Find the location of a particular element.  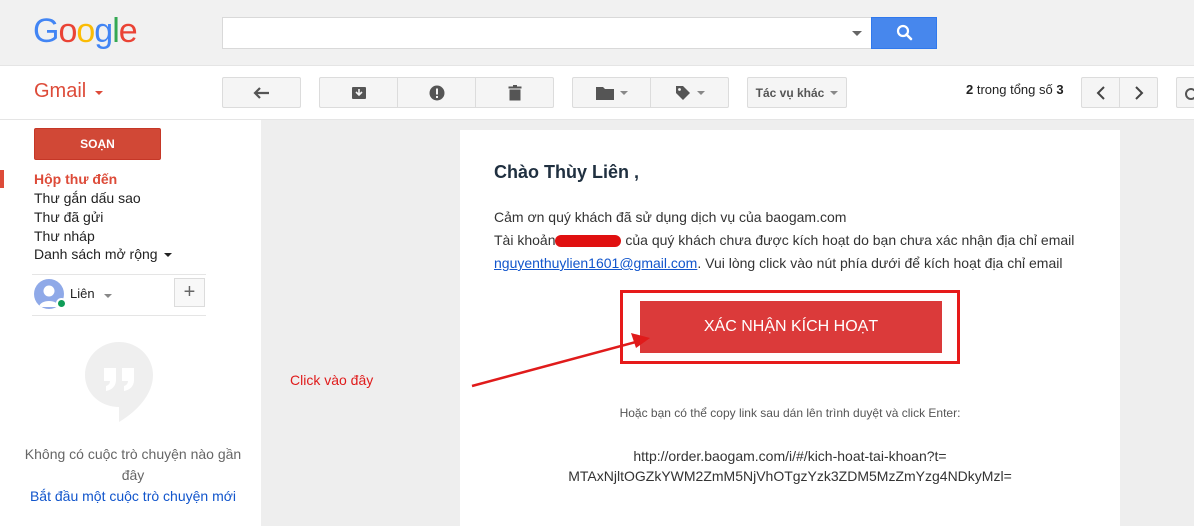

new-chat-button: + is located at coordinates (189, 292).